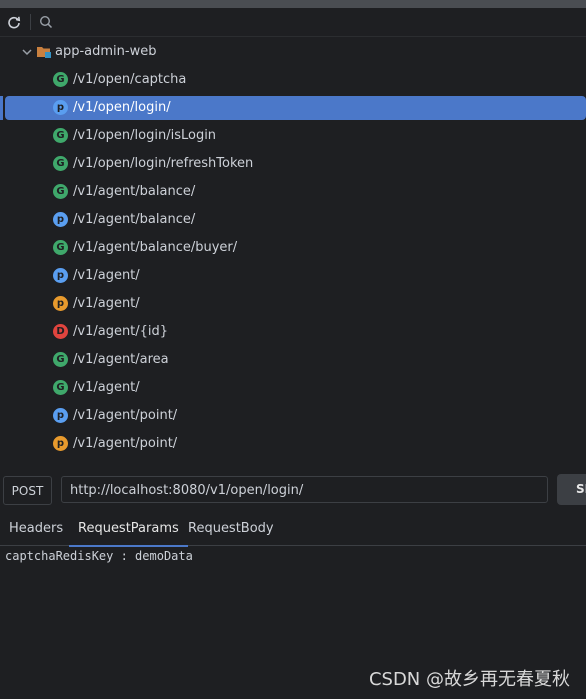 The image size is (586, 699). Describe the element at coordinates (293, 4) in the screenshot. I see `window-top-strip` at that location.